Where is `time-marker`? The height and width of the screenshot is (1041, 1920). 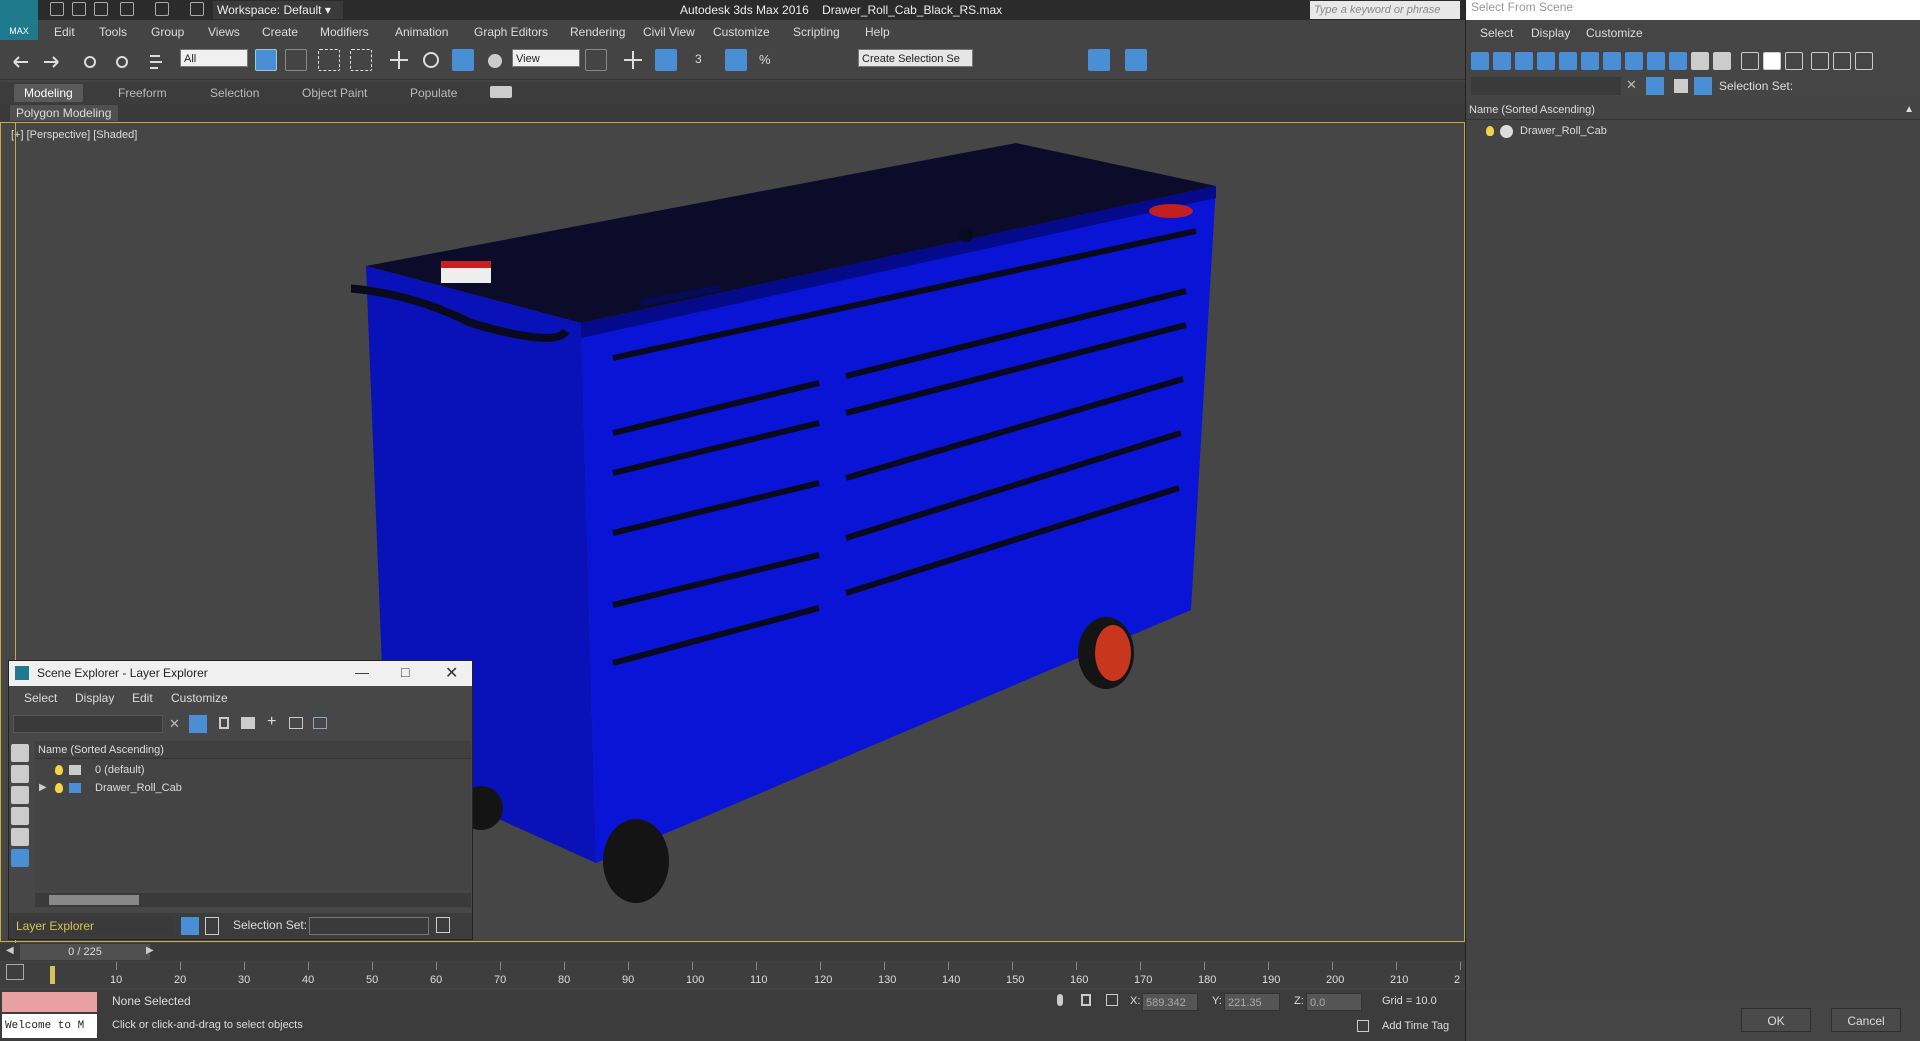 time-marker is located at coordinates (52, 975).